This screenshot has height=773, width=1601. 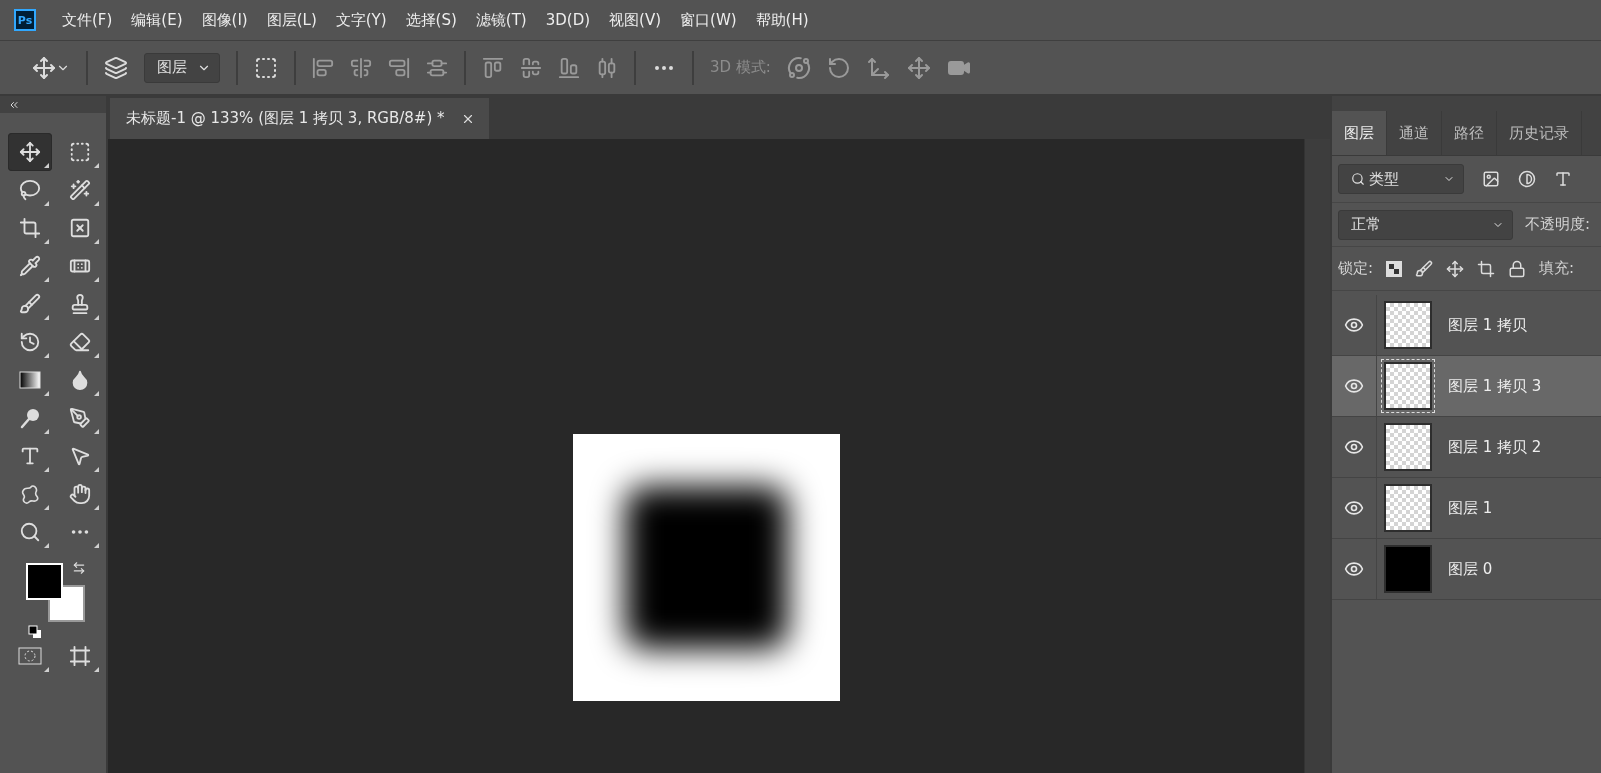 I want to click on lasso-icon, so click(x=30, y=190).